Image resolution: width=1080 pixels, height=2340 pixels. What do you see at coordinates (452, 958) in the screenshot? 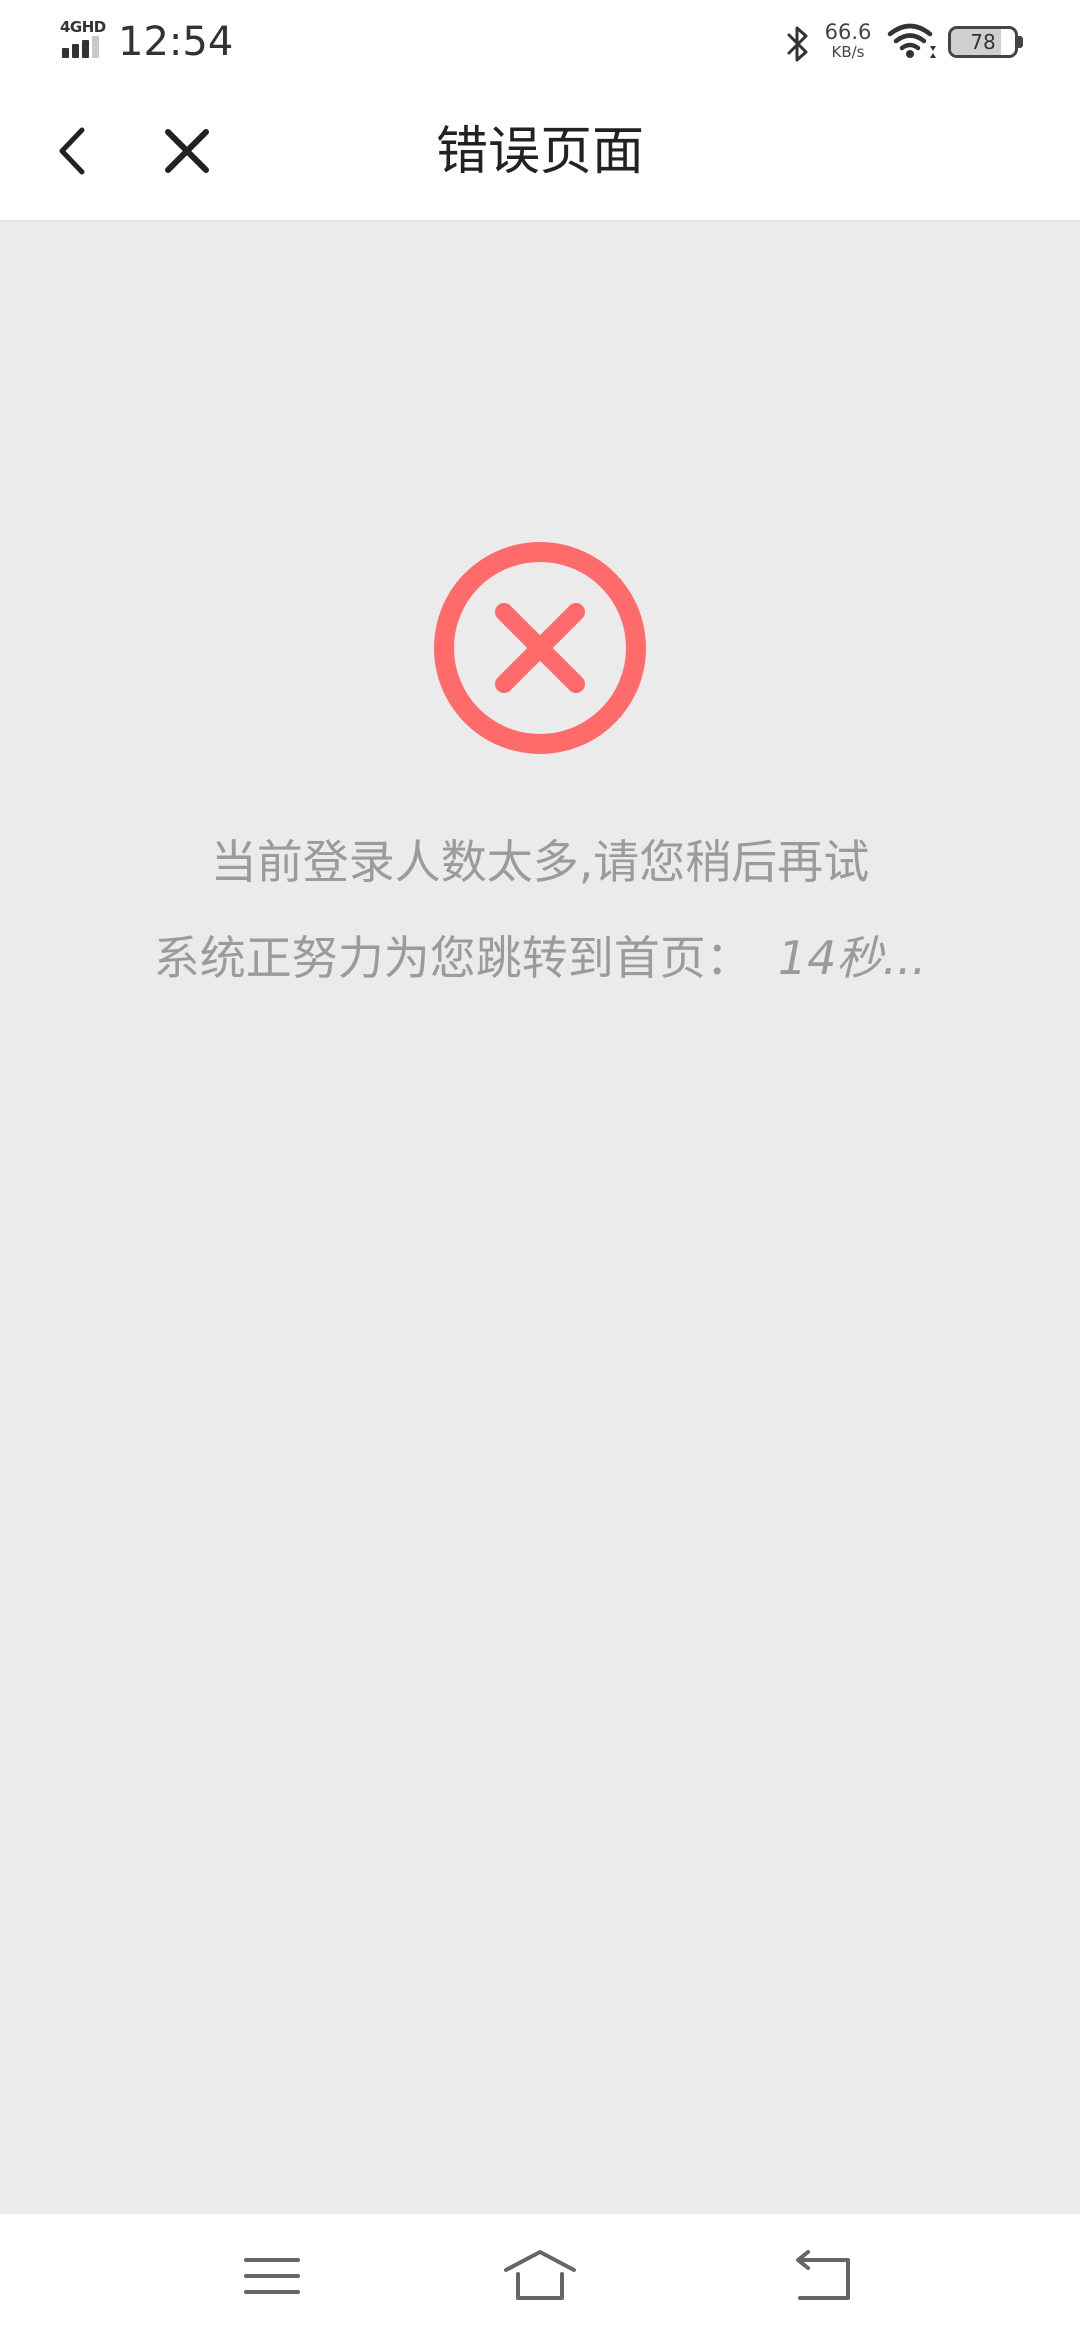
I see `redirect-text: 系统正努力为您跳转到首页：` at bounding box center [452, 958].